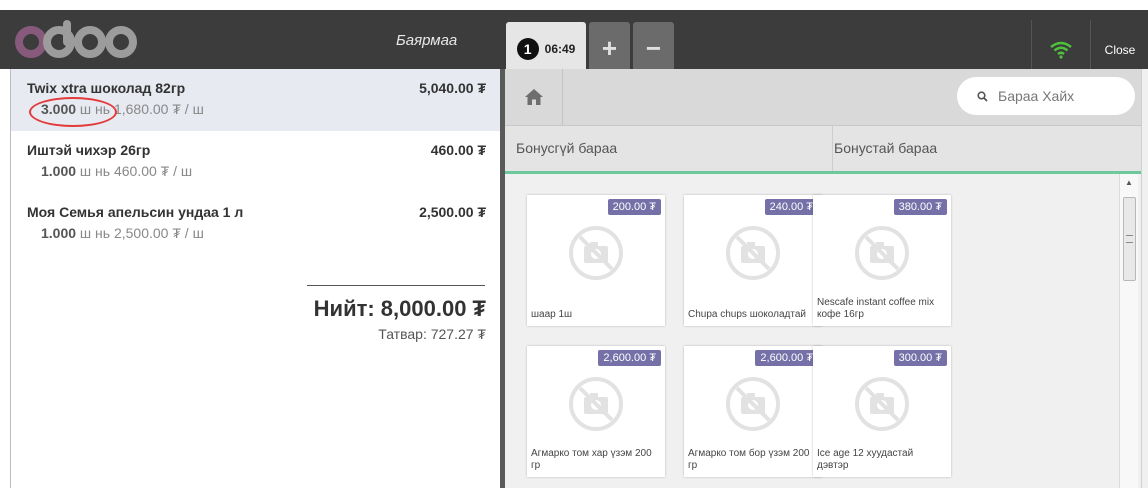 This screenshot has width=1148, height=488. What do you see at coordinates (609, 48) in the screenshot?
I see `add-order-button: +` at bounding box center [609, 48].